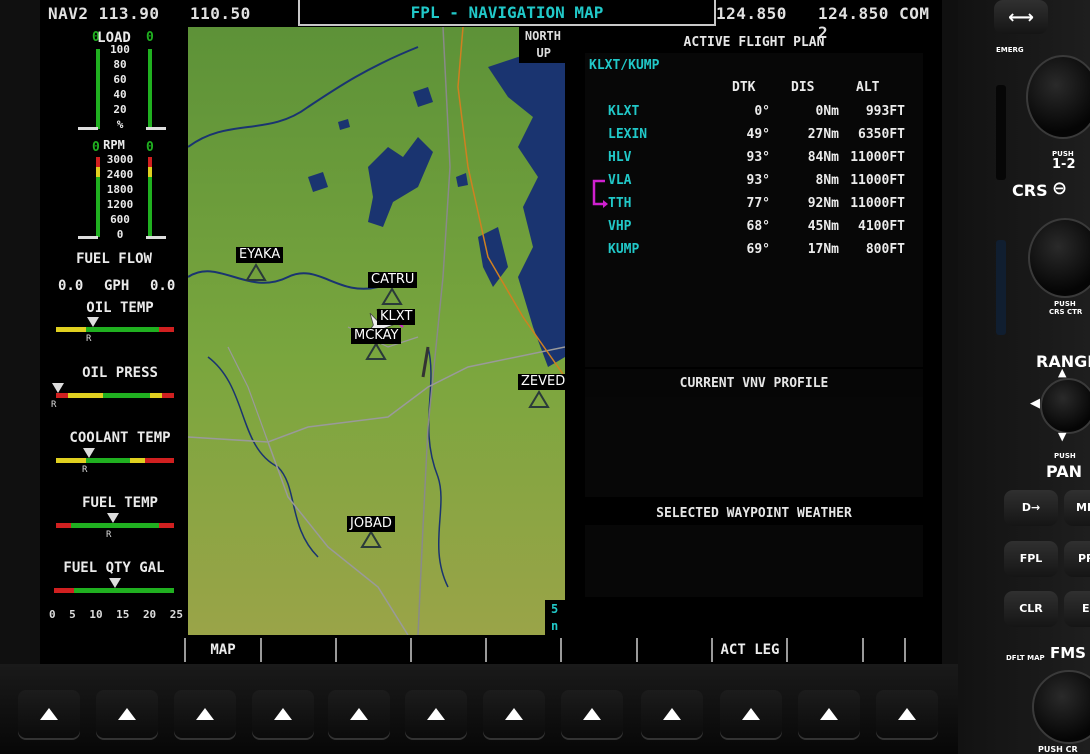 This screenshot has width=1090, height=754. I want to click on proc-button: PR, so click(1077, 559).